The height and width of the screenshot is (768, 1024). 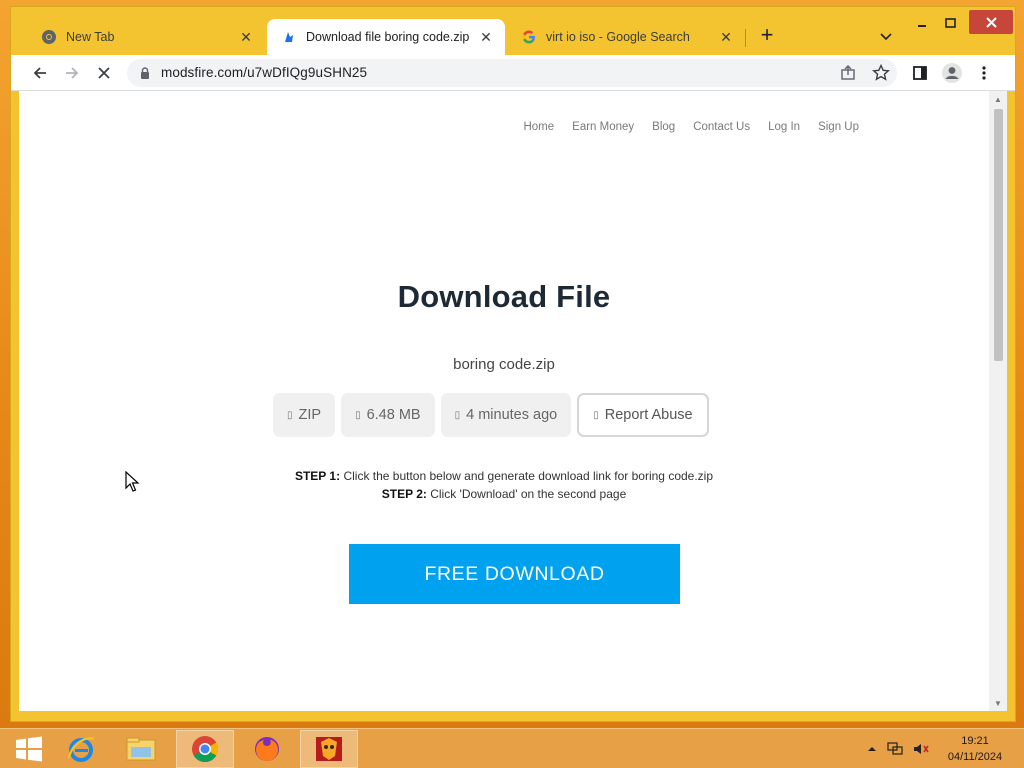 I want to click on maximize-button, so click(x=950, y=23).